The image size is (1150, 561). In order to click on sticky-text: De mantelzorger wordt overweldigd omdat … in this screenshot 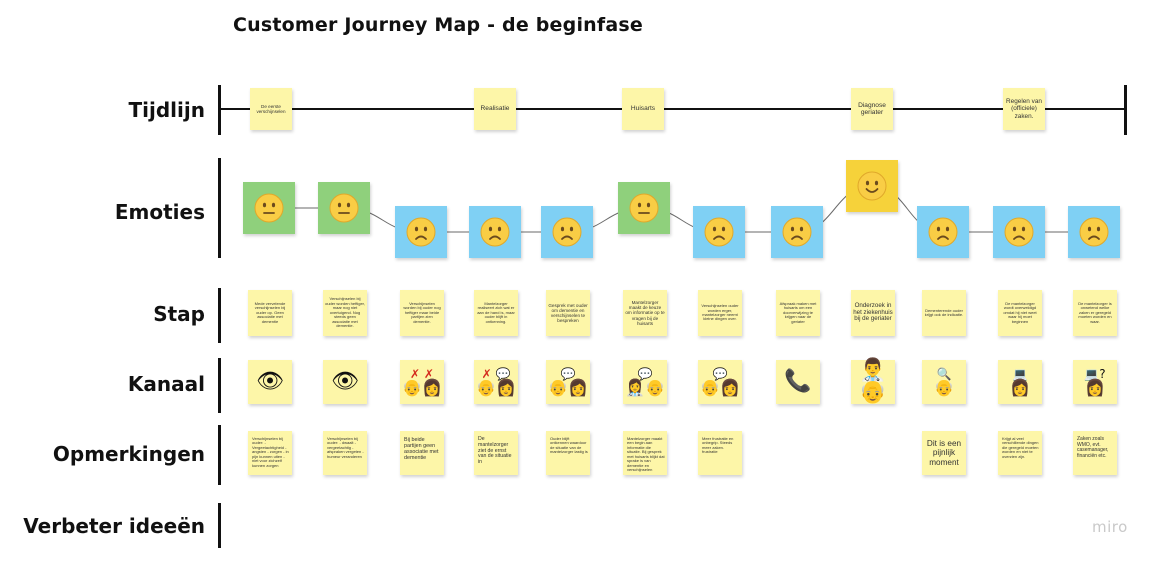, I will do `click(1020, 312)`.